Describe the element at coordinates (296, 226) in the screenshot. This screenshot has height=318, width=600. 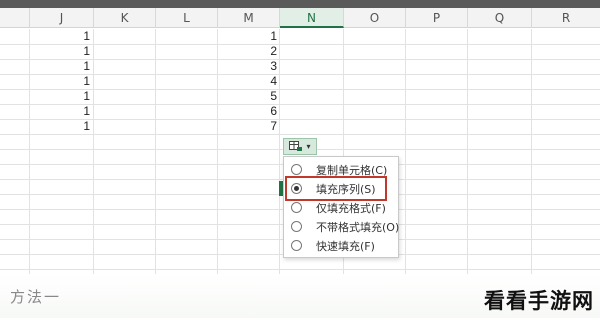
I see `radio-fill-without-formatting` at that location.